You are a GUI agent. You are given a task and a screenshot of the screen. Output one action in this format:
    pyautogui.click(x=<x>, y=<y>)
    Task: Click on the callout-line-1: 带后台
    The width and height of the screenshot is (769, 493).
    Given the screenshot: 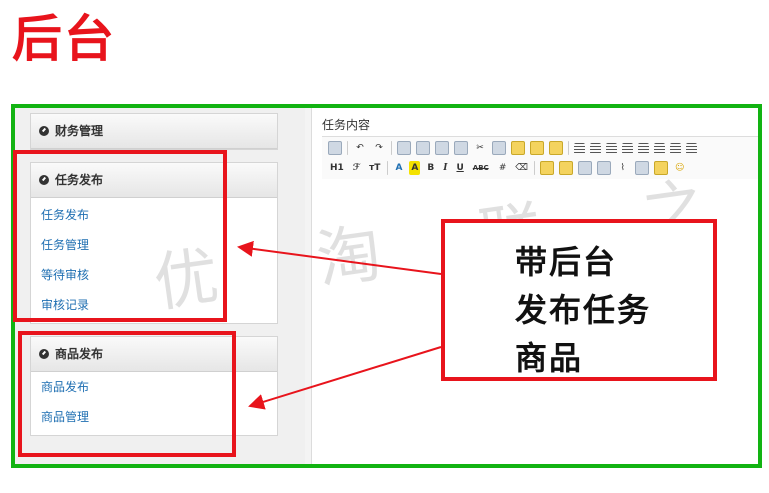 What is the action you would take?
    pyautogui.click(x=566, y=262)
    